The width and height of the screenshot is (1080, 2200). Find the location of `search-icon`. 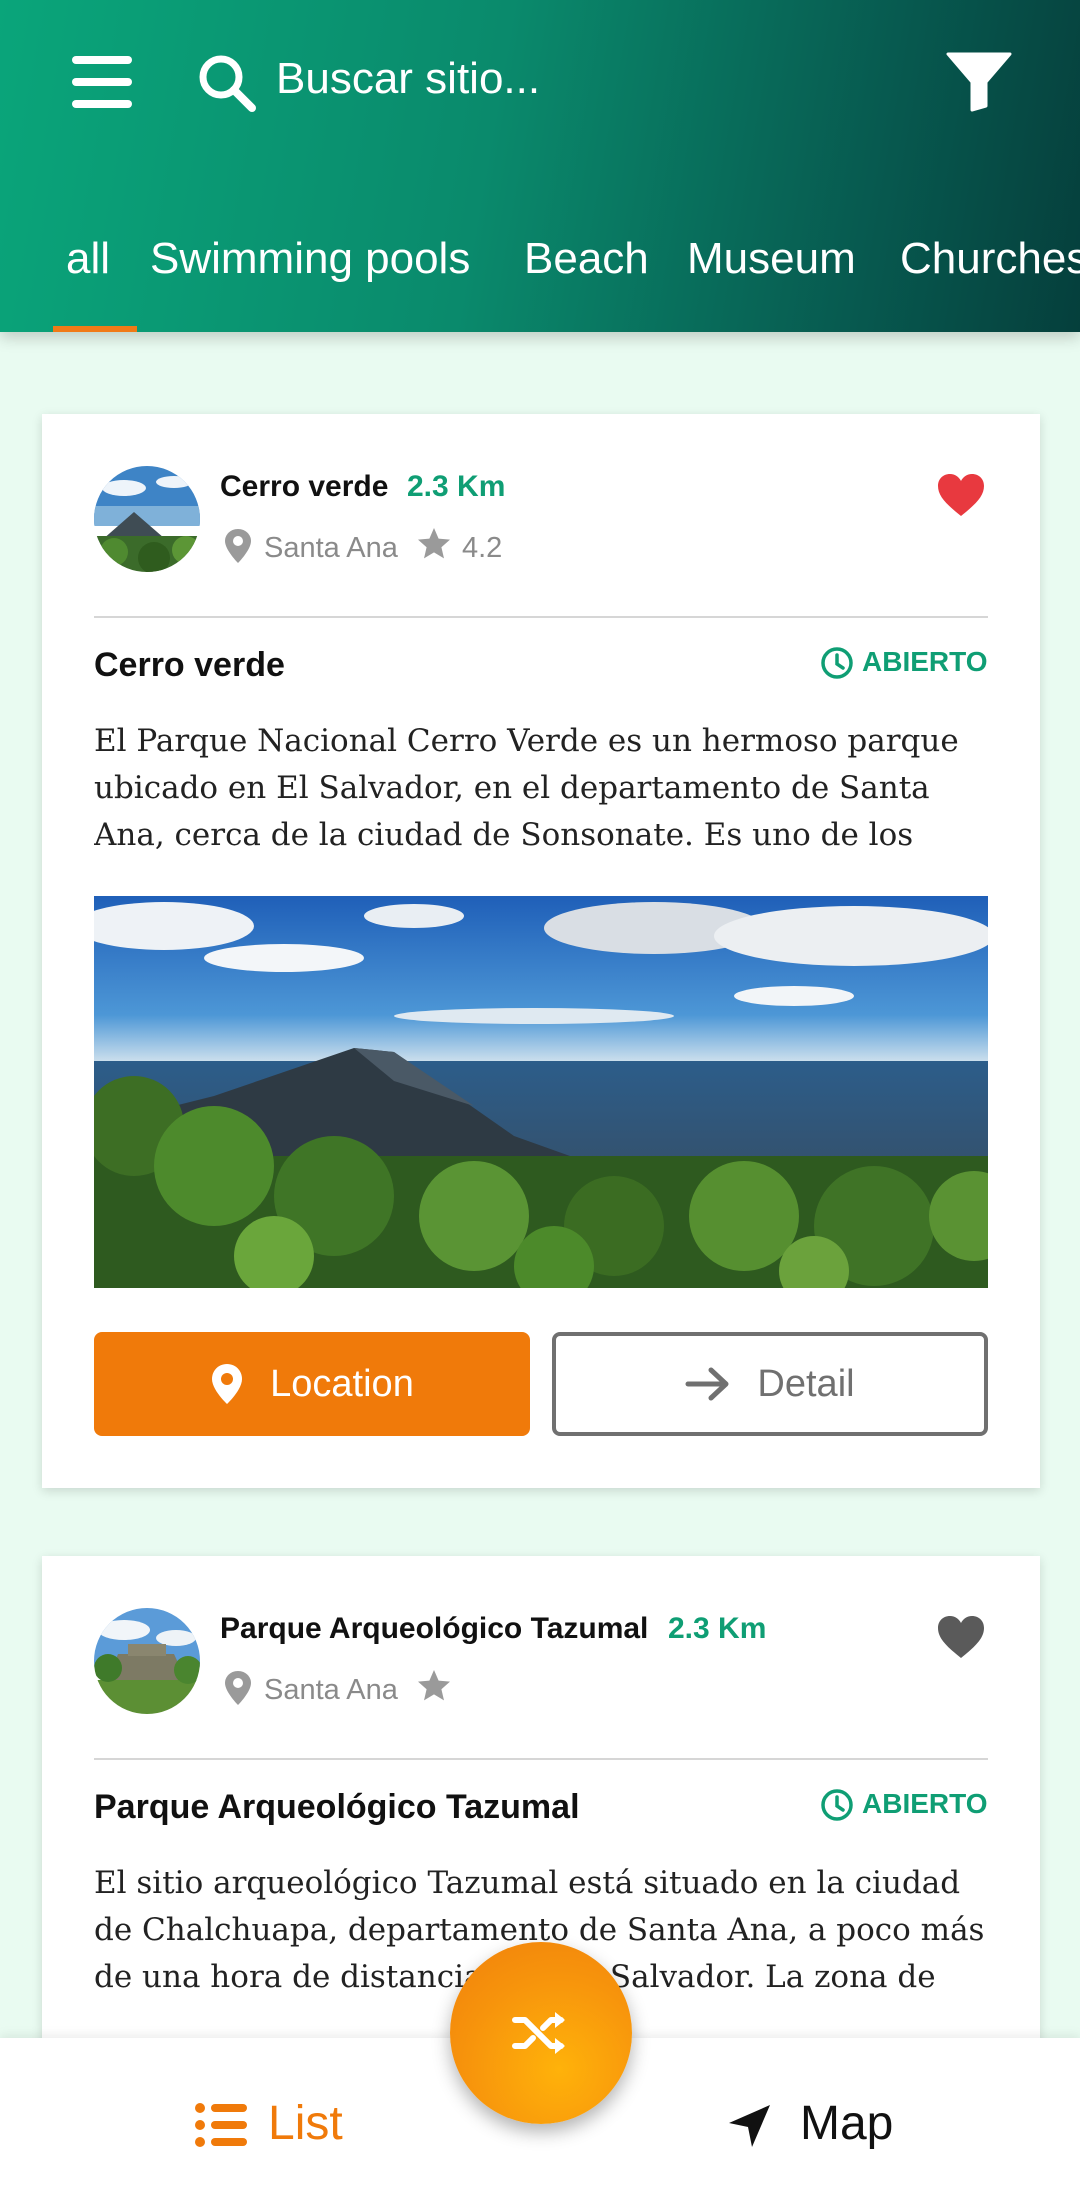

search-icon is located at coordinates (227, 83).